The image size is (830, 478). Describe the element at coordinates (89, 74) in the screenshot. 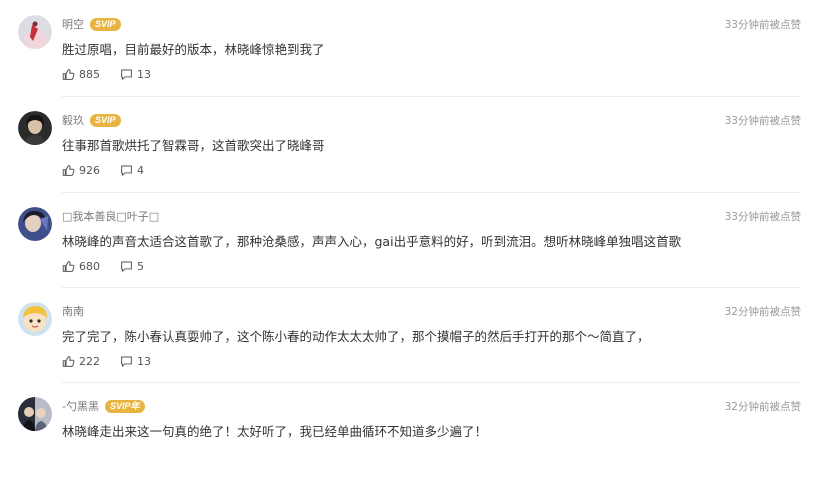

I see `like-count: 885` at that location.